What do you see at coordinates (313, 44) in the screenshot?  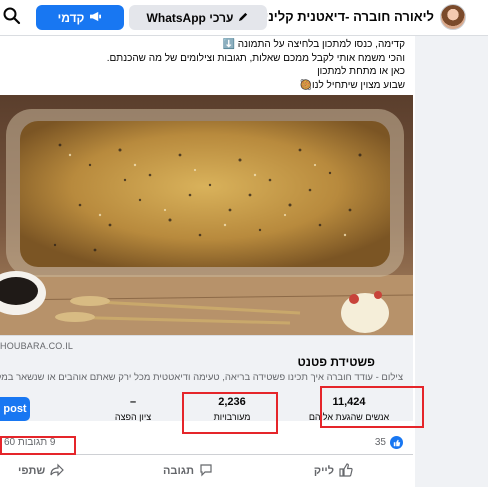 I see `post-text-line: קדימה, כנסו למתכון בלחיצה על התמונה ⬇️` at bounding box center [313, 44].